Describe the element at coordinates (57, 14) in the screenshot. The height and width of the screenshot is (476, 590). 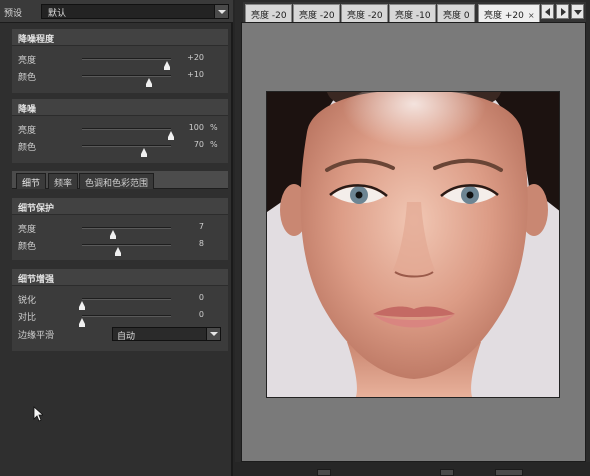
I see `preset-value: 默认` at that location.